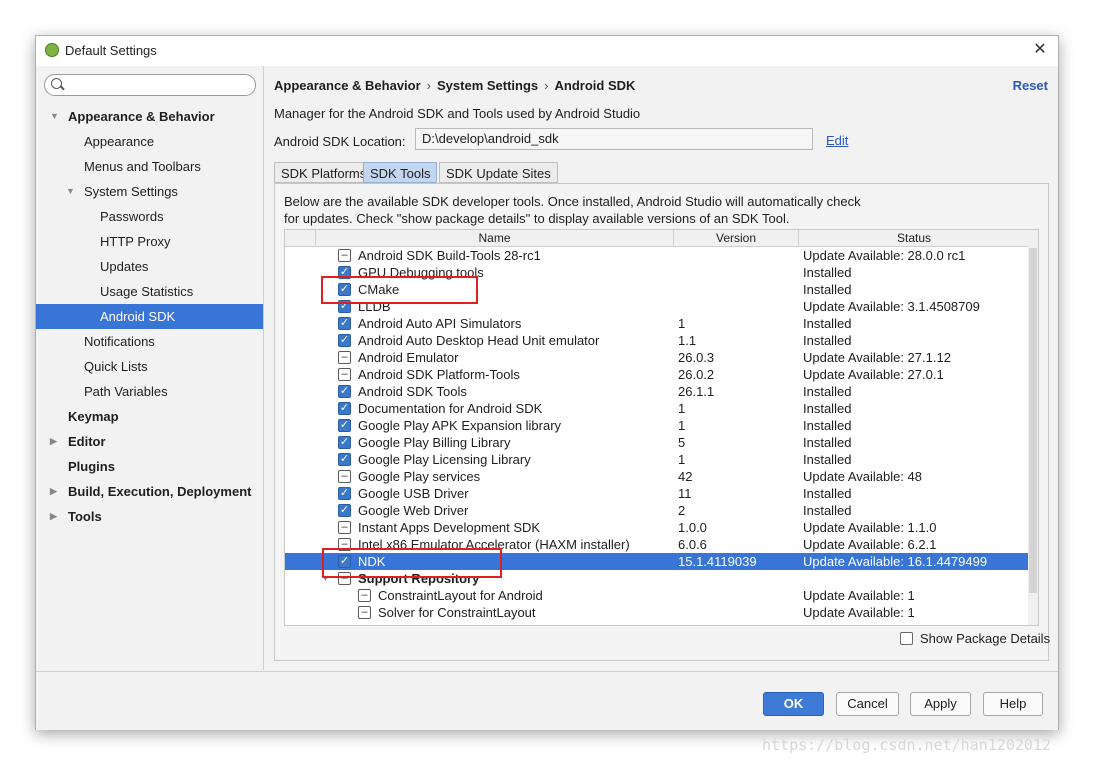 The image size is (1094, 765). I want to click on sidebar-item-appearance: Appearance, so click(149, 141).